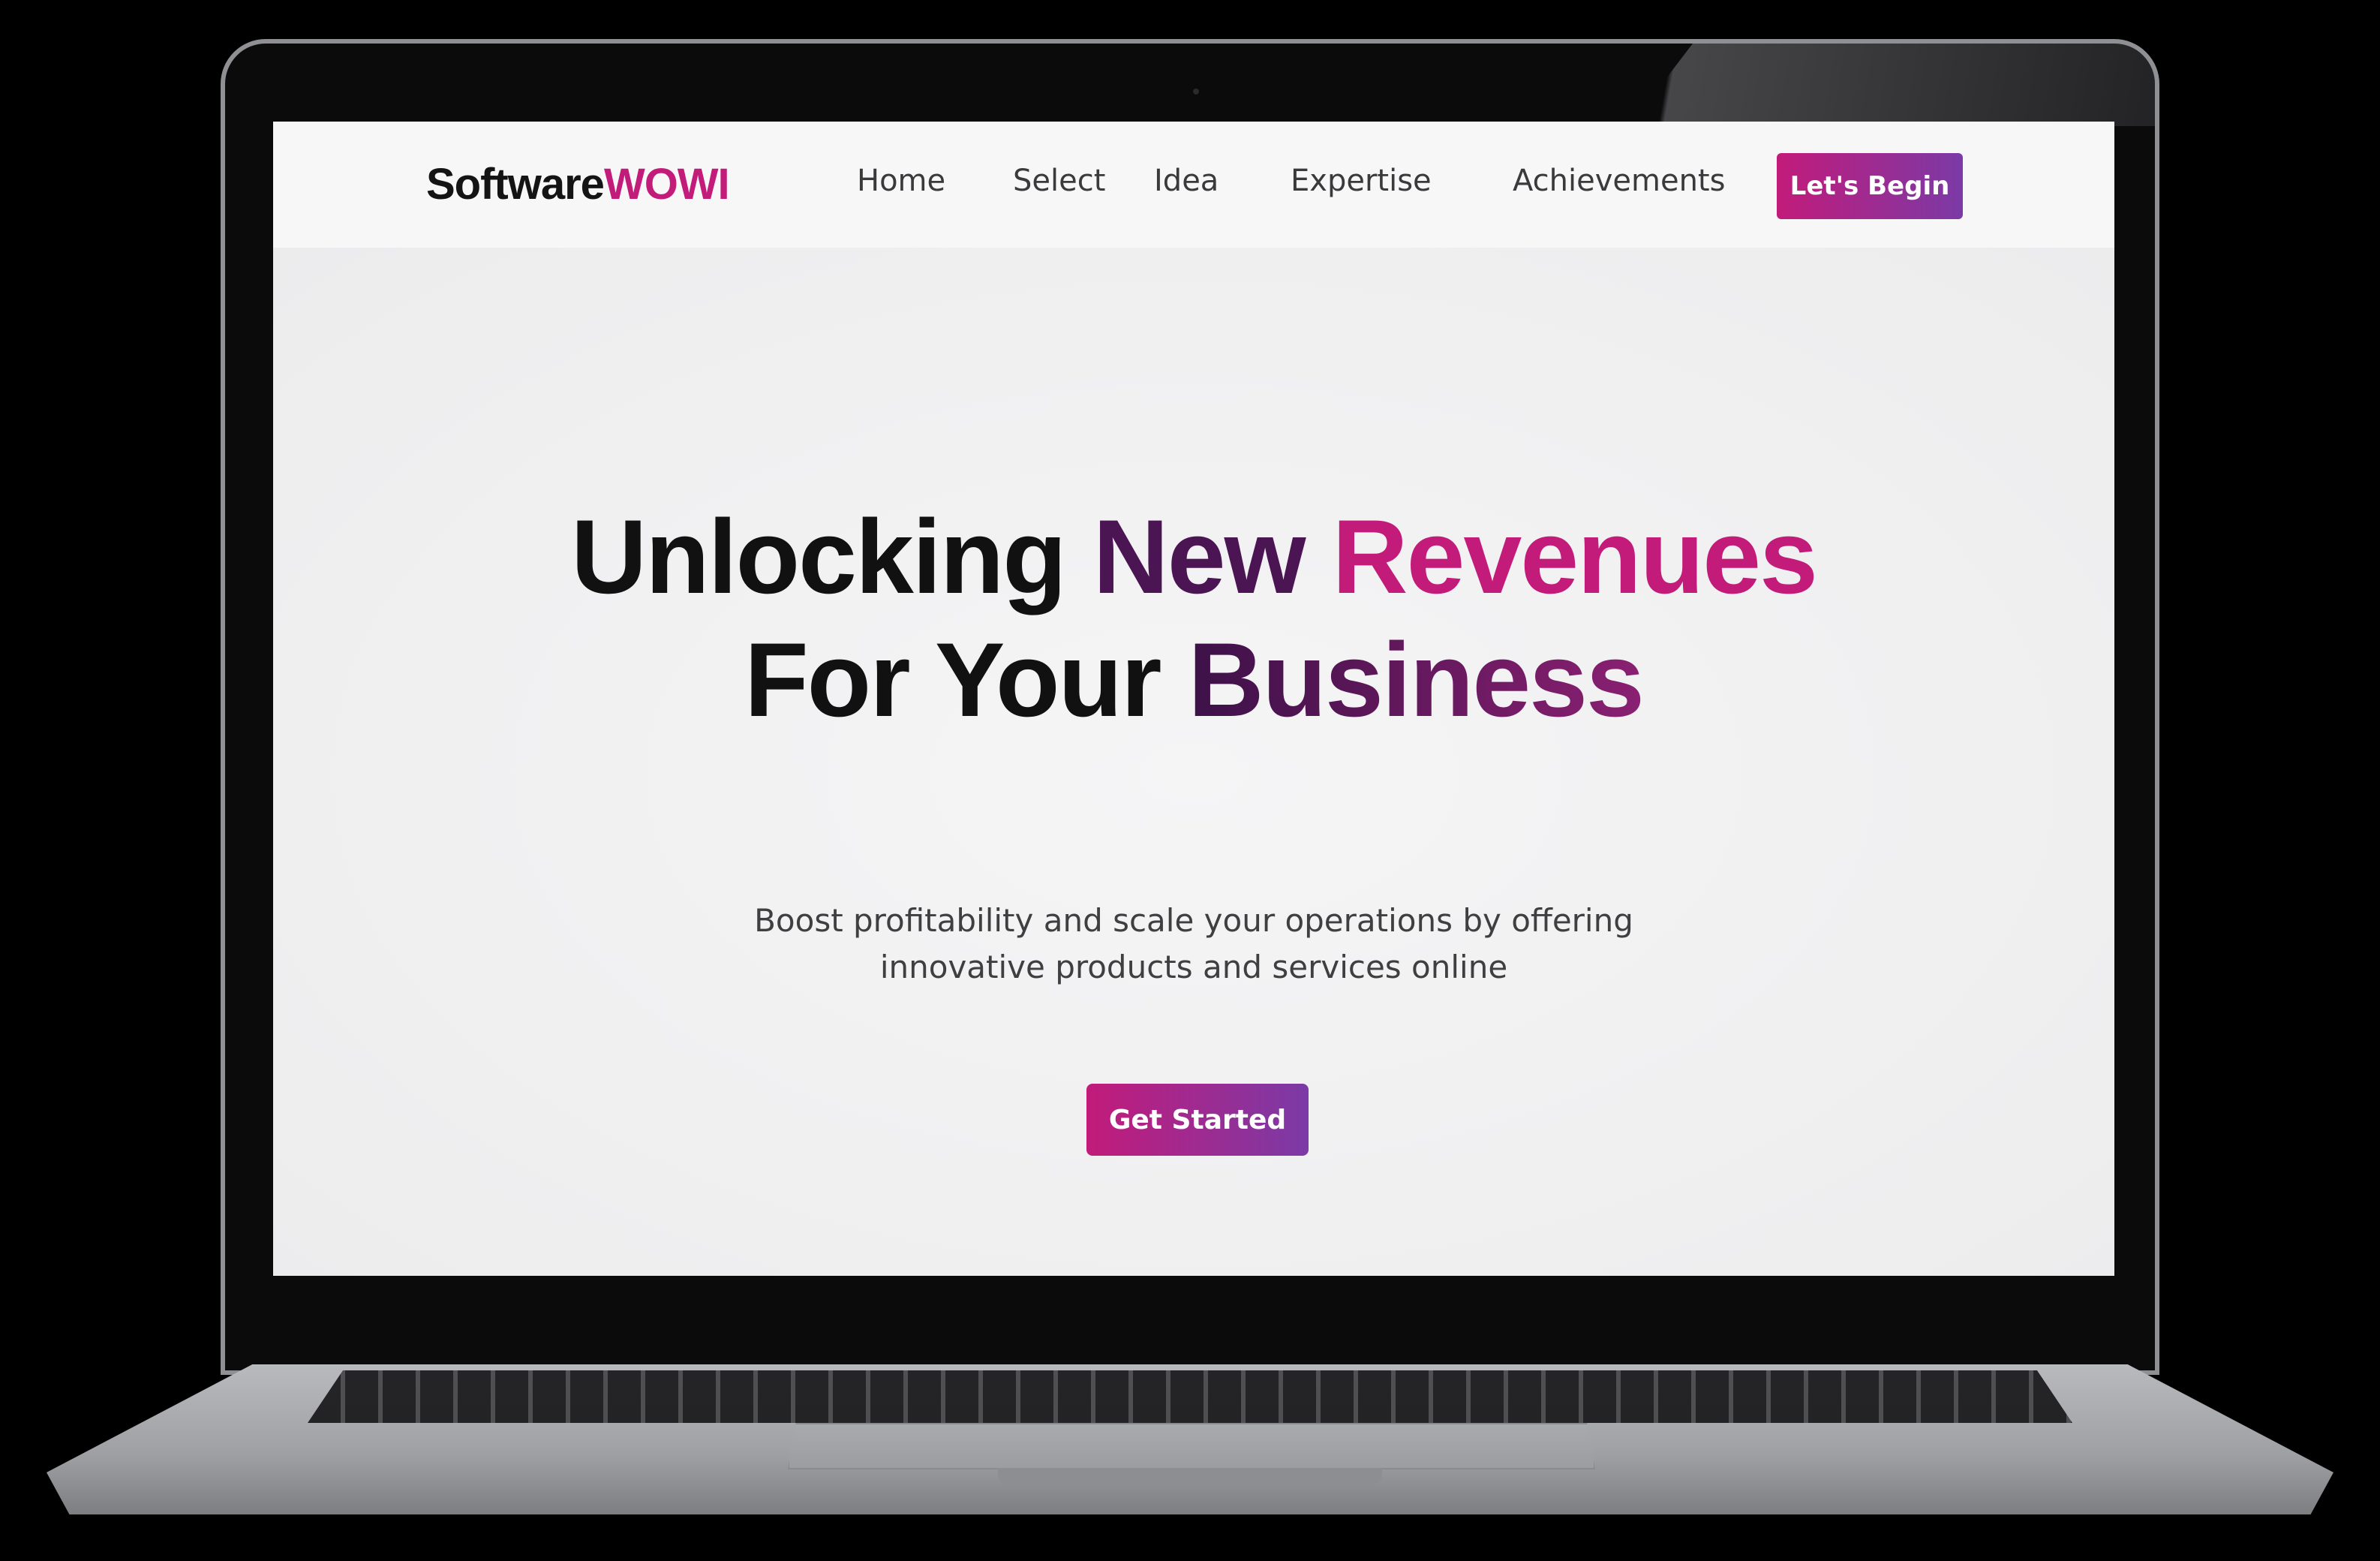 Image resolution: width=2380 pixels, height=1561 pixels. I want to click on get-started-button: Get Started, so click(1197, 1120).